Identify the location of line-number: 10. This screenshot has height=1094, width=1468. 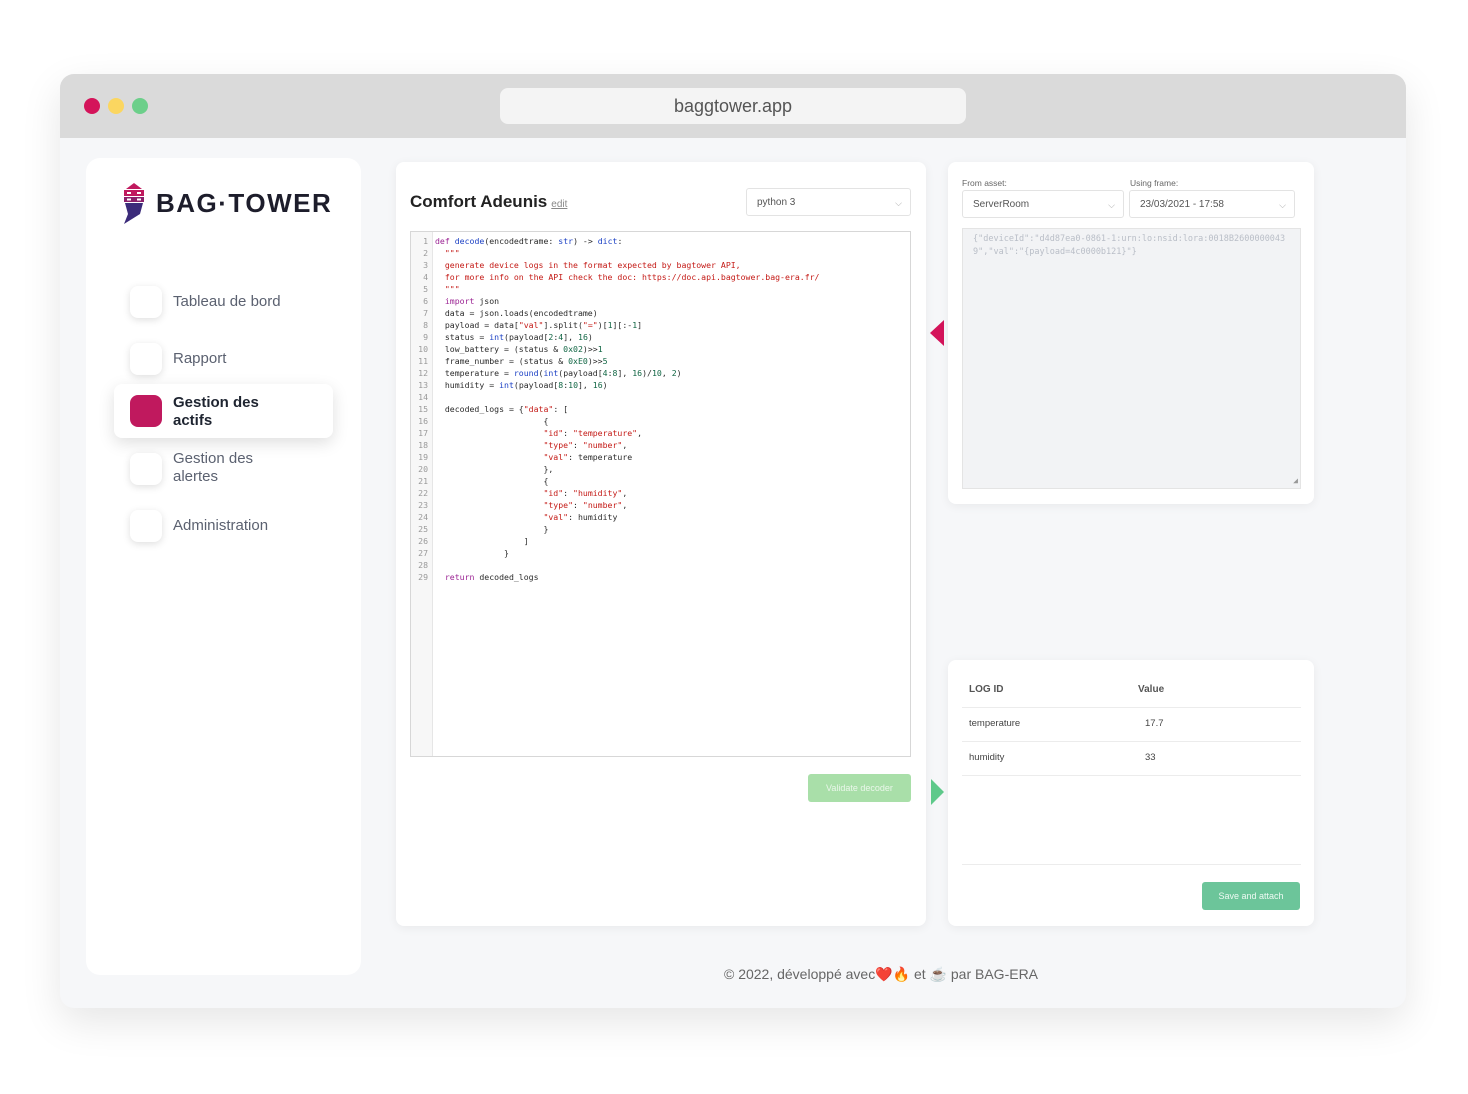
(423, 349).